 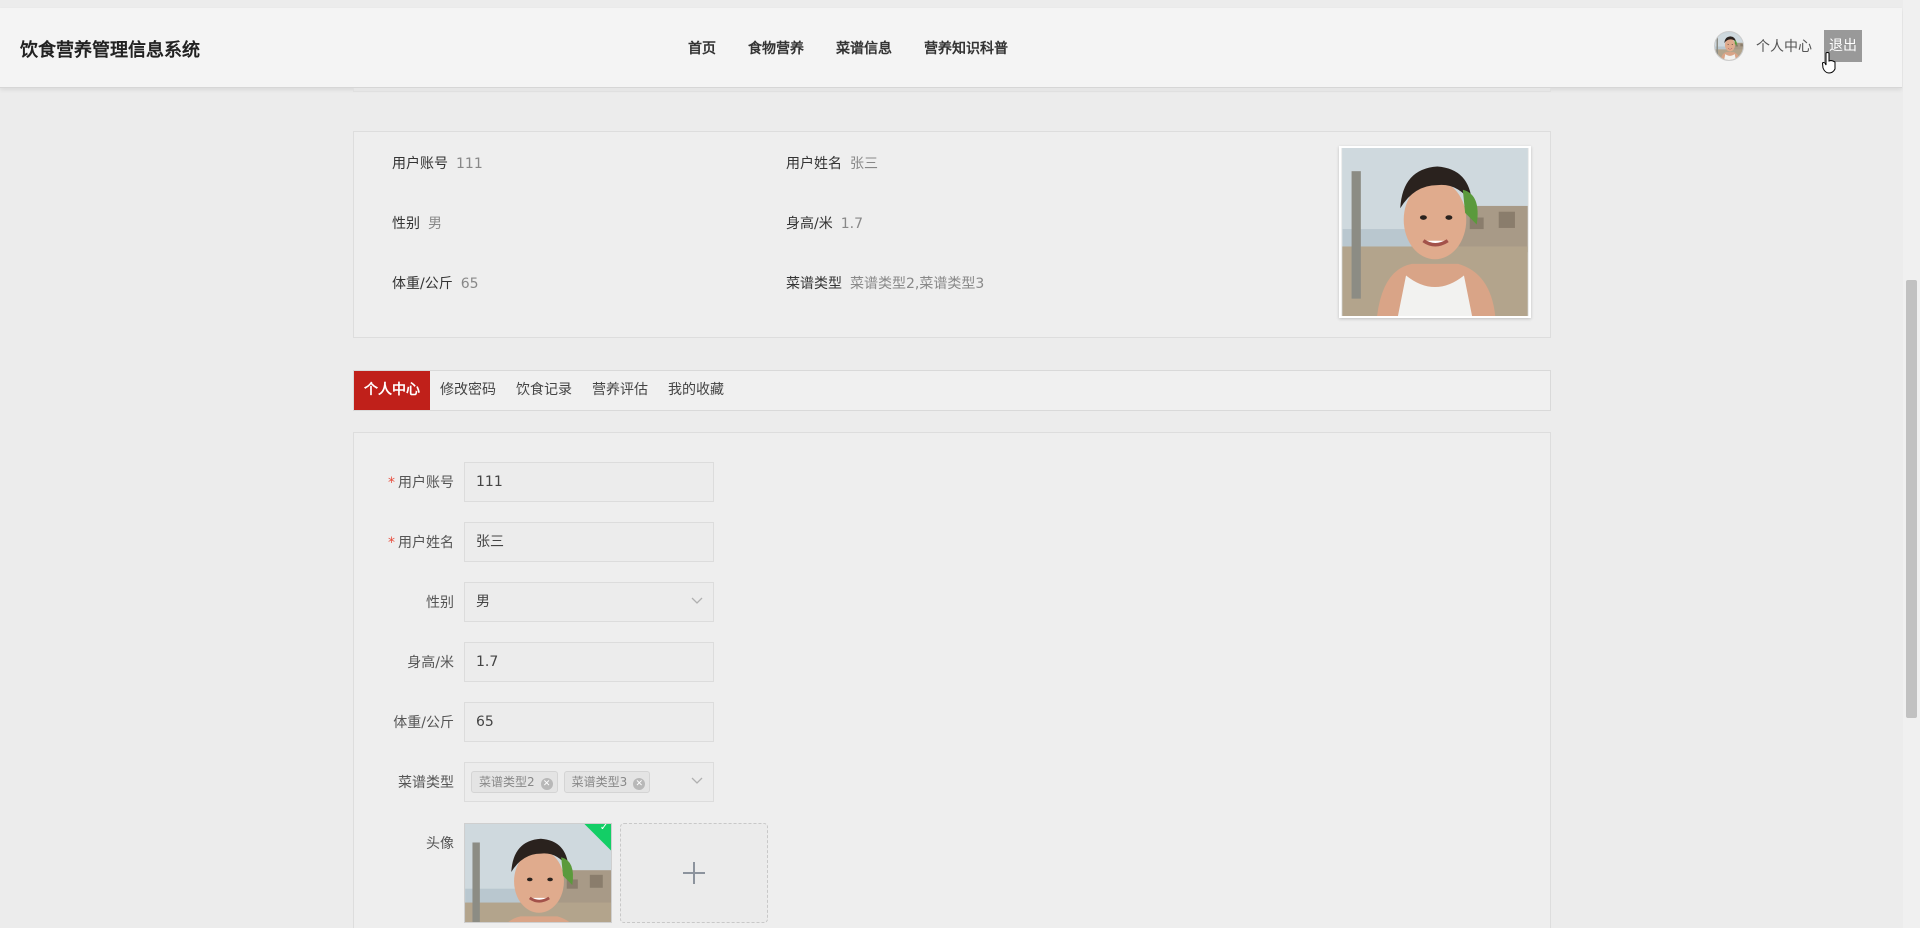 I want to click on tab-my-favorites: 我的收藏, so click(x=696, y=390).